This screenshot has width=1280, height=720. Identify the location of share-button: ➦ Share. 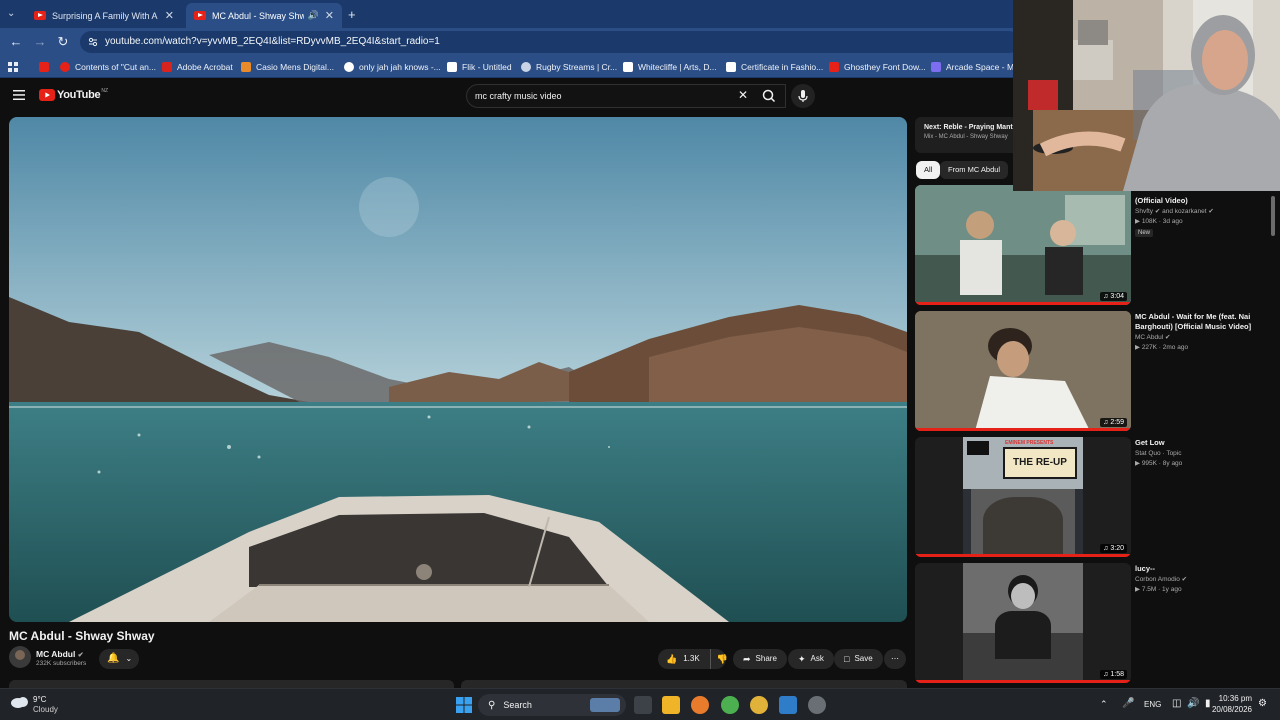
(760, 659).